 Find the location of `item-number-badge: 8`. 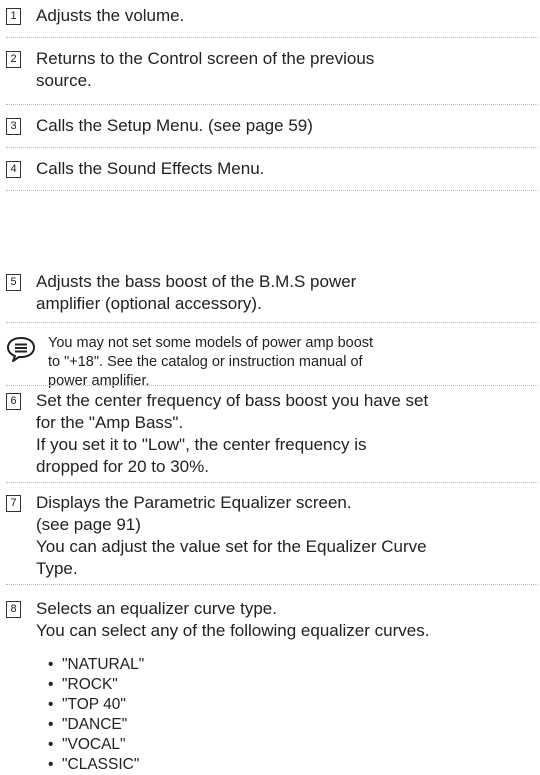

item-number-badge: 8 is located at coordinates (13, 609).